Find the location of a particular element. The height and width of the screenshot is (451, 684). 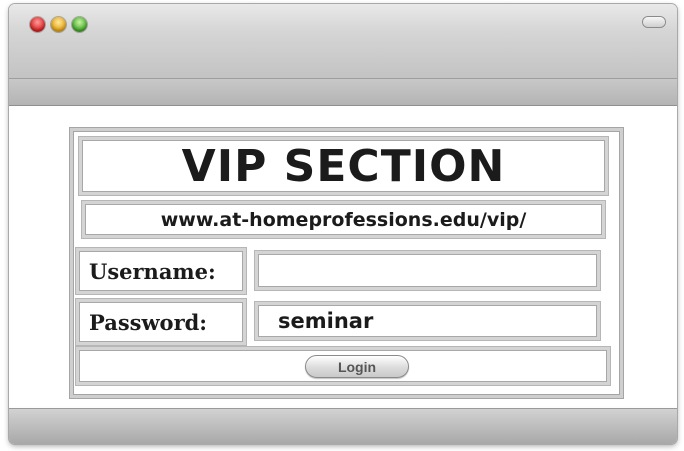

password-label-cell: Password: is located at coordinates (161, 322).